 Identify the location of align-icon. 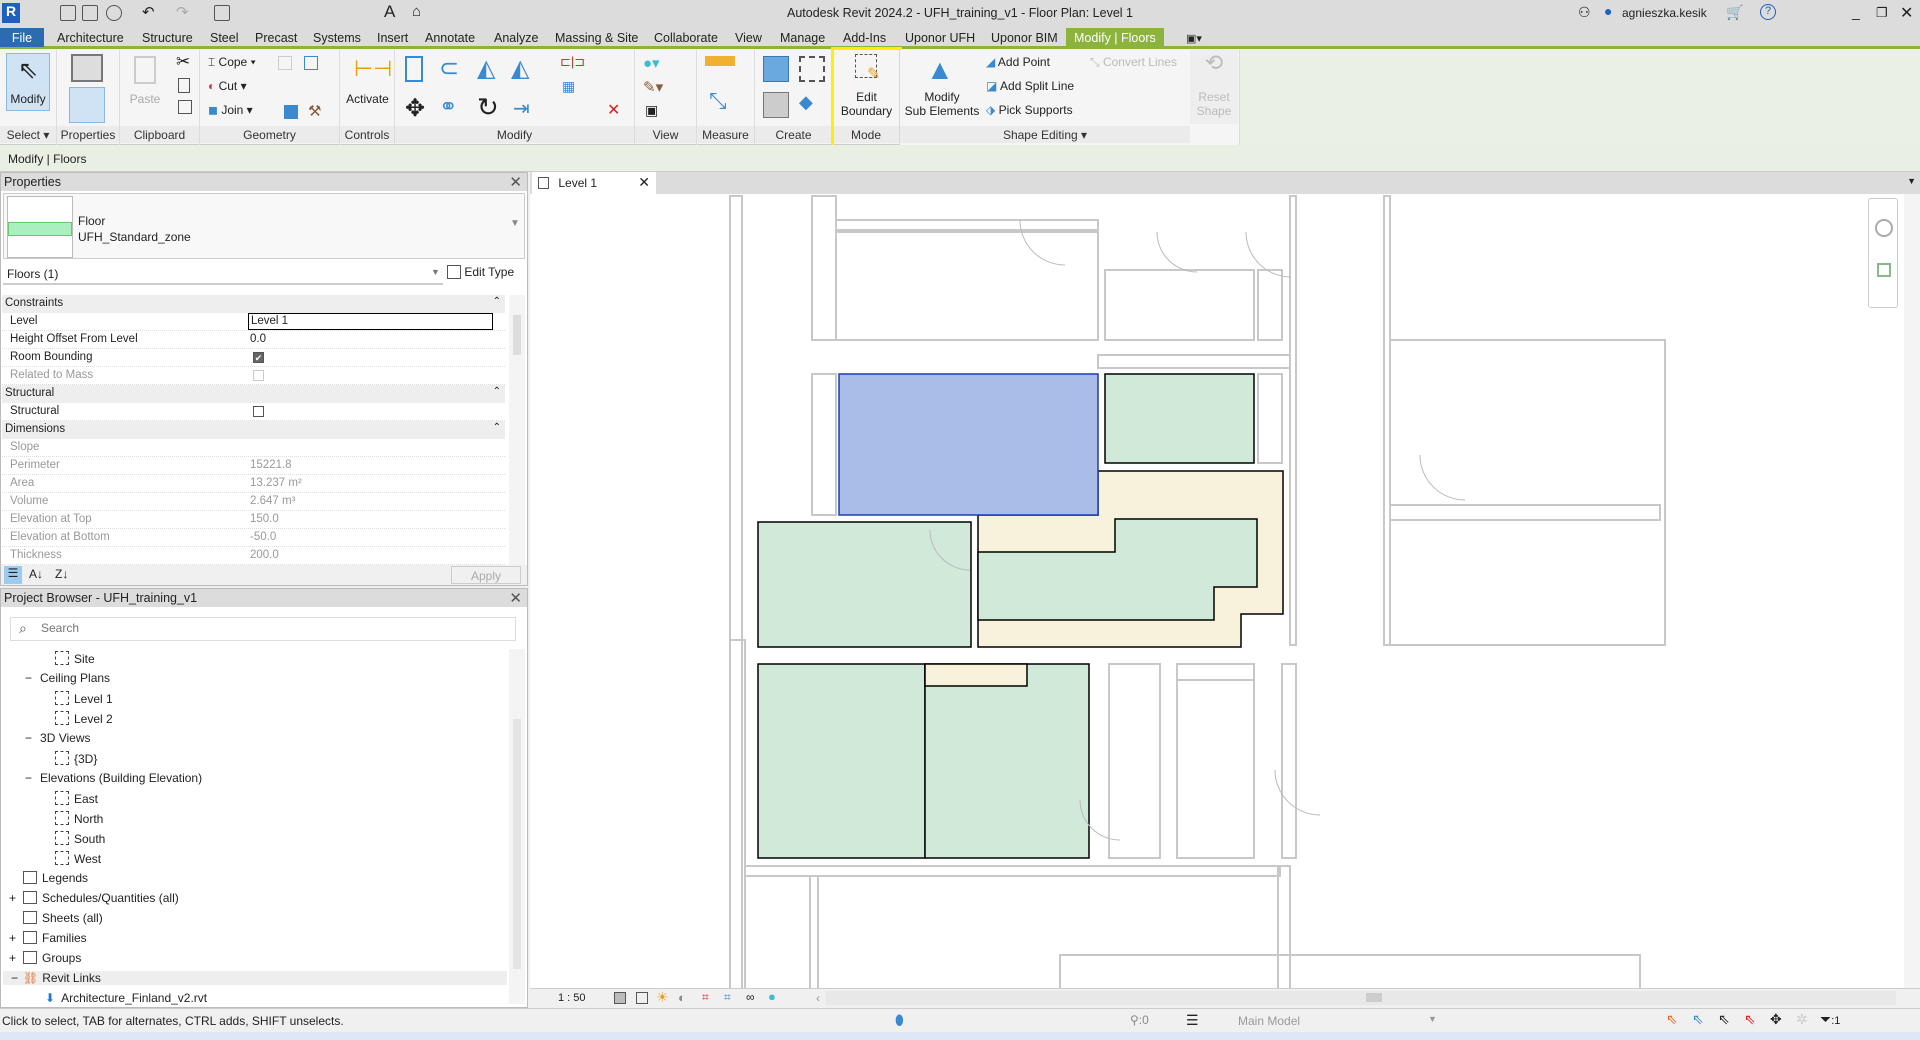
(414, 69).